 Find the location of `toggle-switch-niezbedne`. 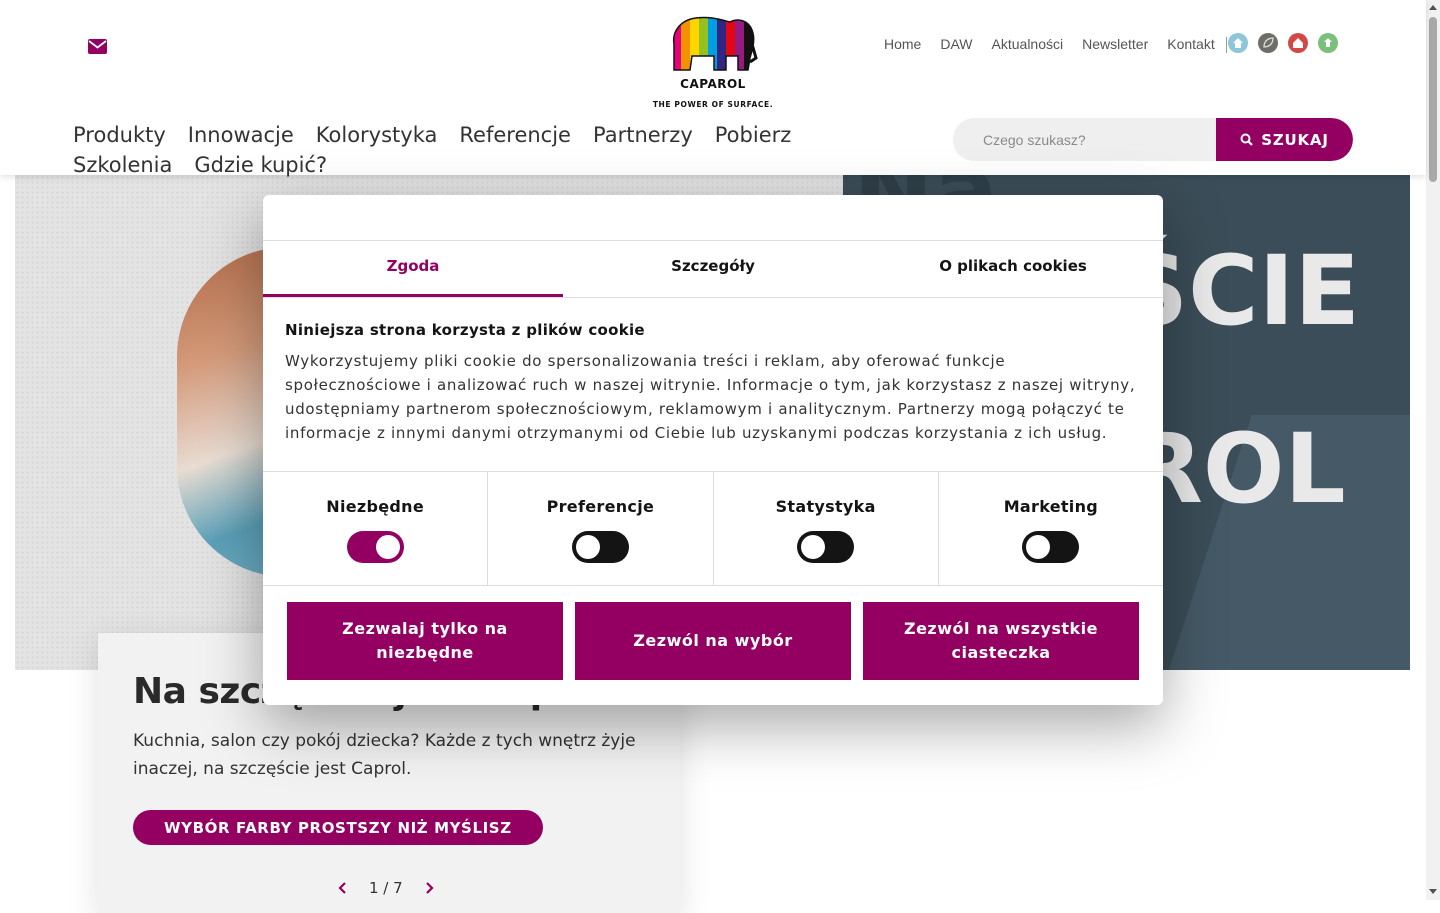

toggle-switch-niezbedne is located at coordinates (375, 547).